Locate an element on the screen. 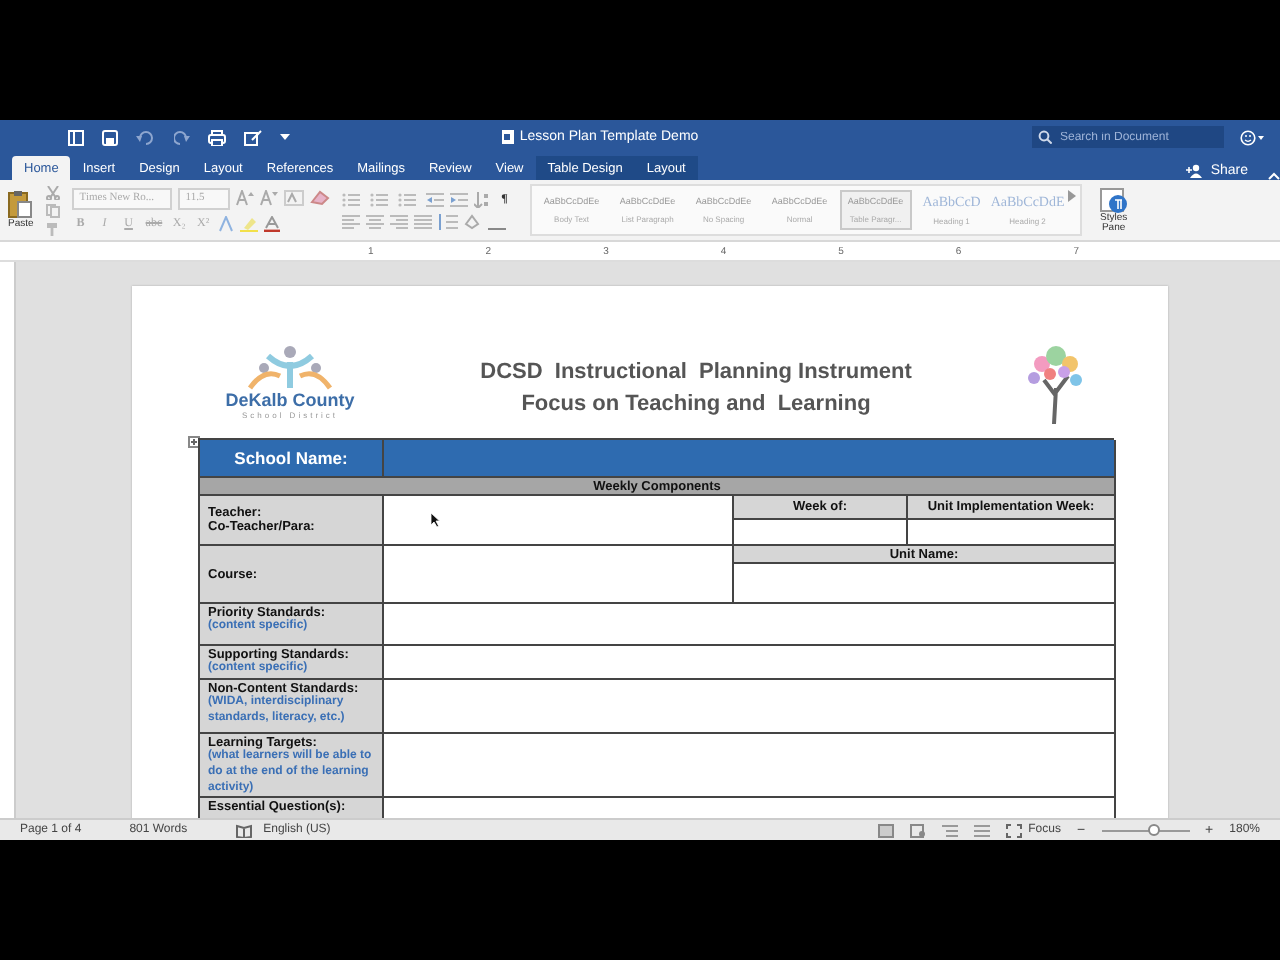  text-effects-icon is located at coordinates (226, 224).